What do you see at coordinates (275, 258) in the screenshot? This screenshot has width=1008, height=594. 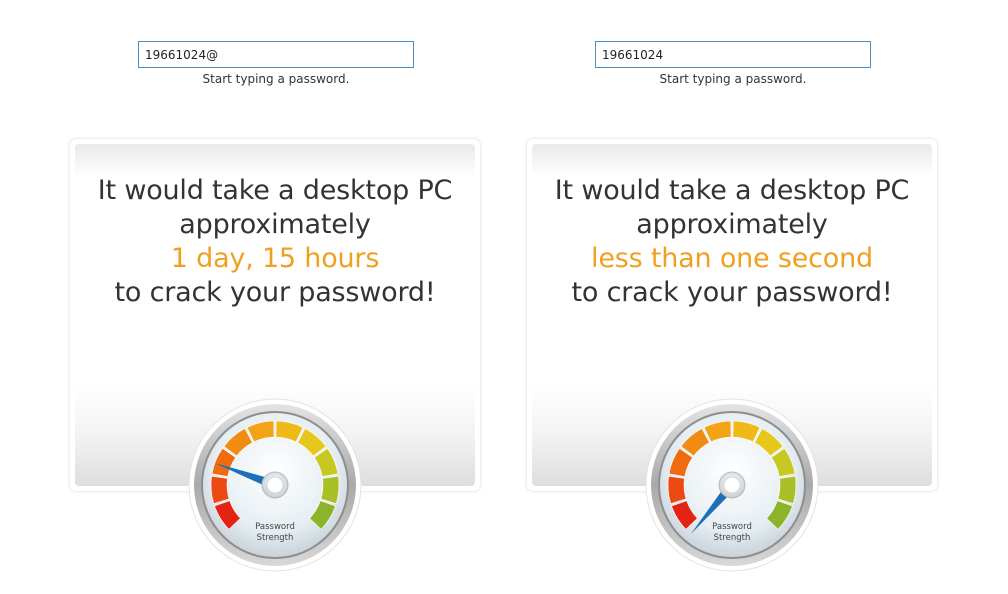 I see `crack-time-value: 1 day, 15 hours` at bounding box center [275, 258].